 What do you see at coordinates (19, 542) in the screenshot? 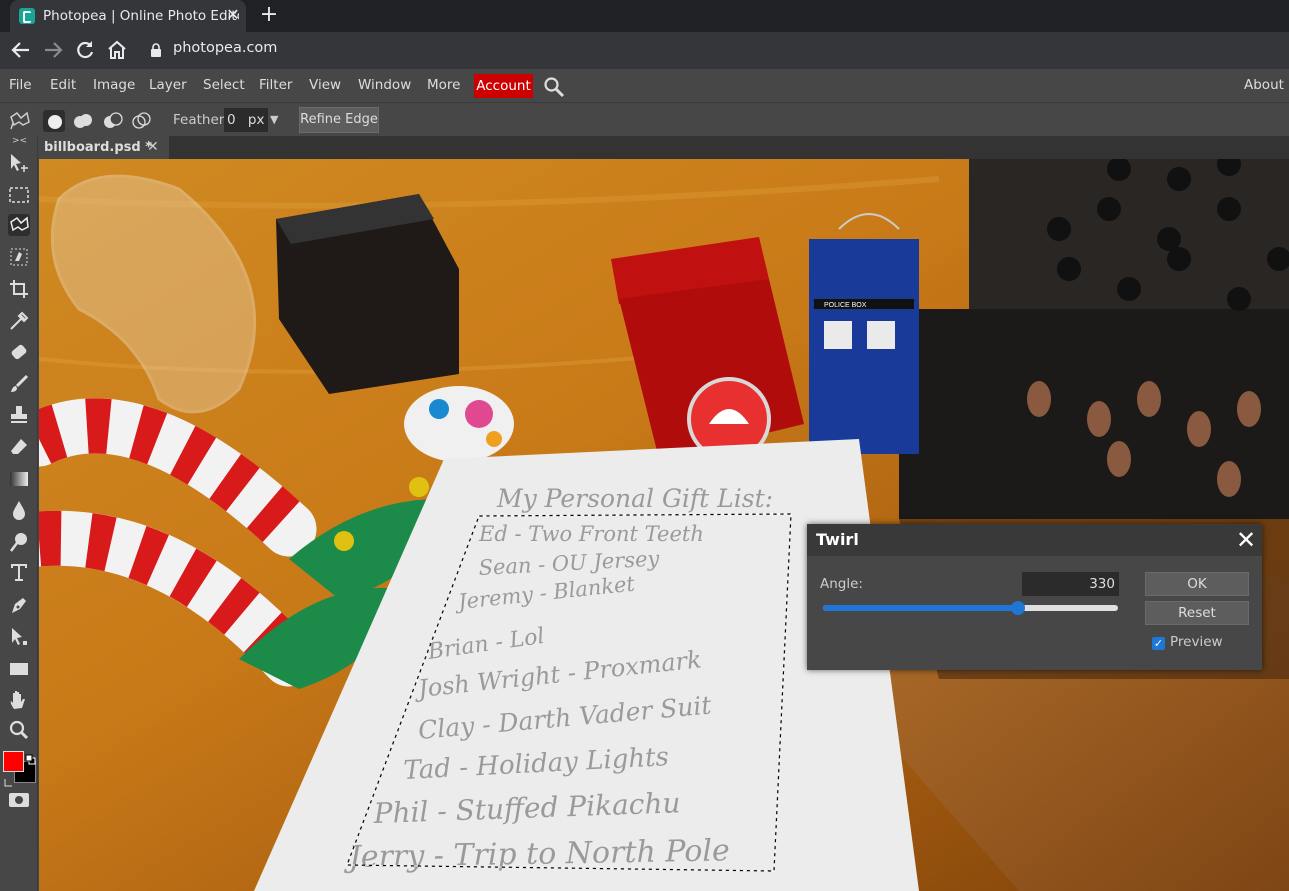
I see `dodge-tool-icon` at bounding box center [19, 542].